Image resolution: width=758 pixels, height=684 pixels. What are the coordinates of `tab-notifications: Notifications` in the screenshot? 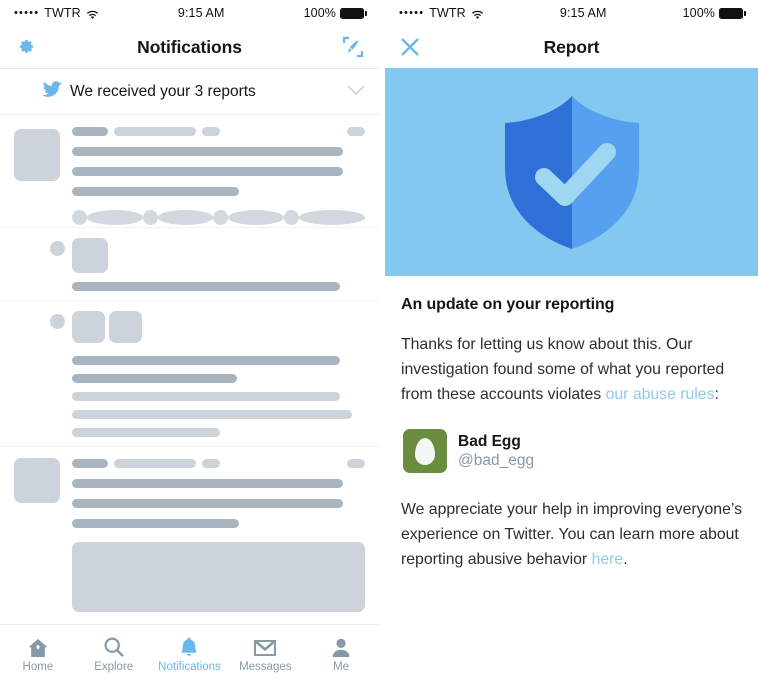 It's located at (190, 654).